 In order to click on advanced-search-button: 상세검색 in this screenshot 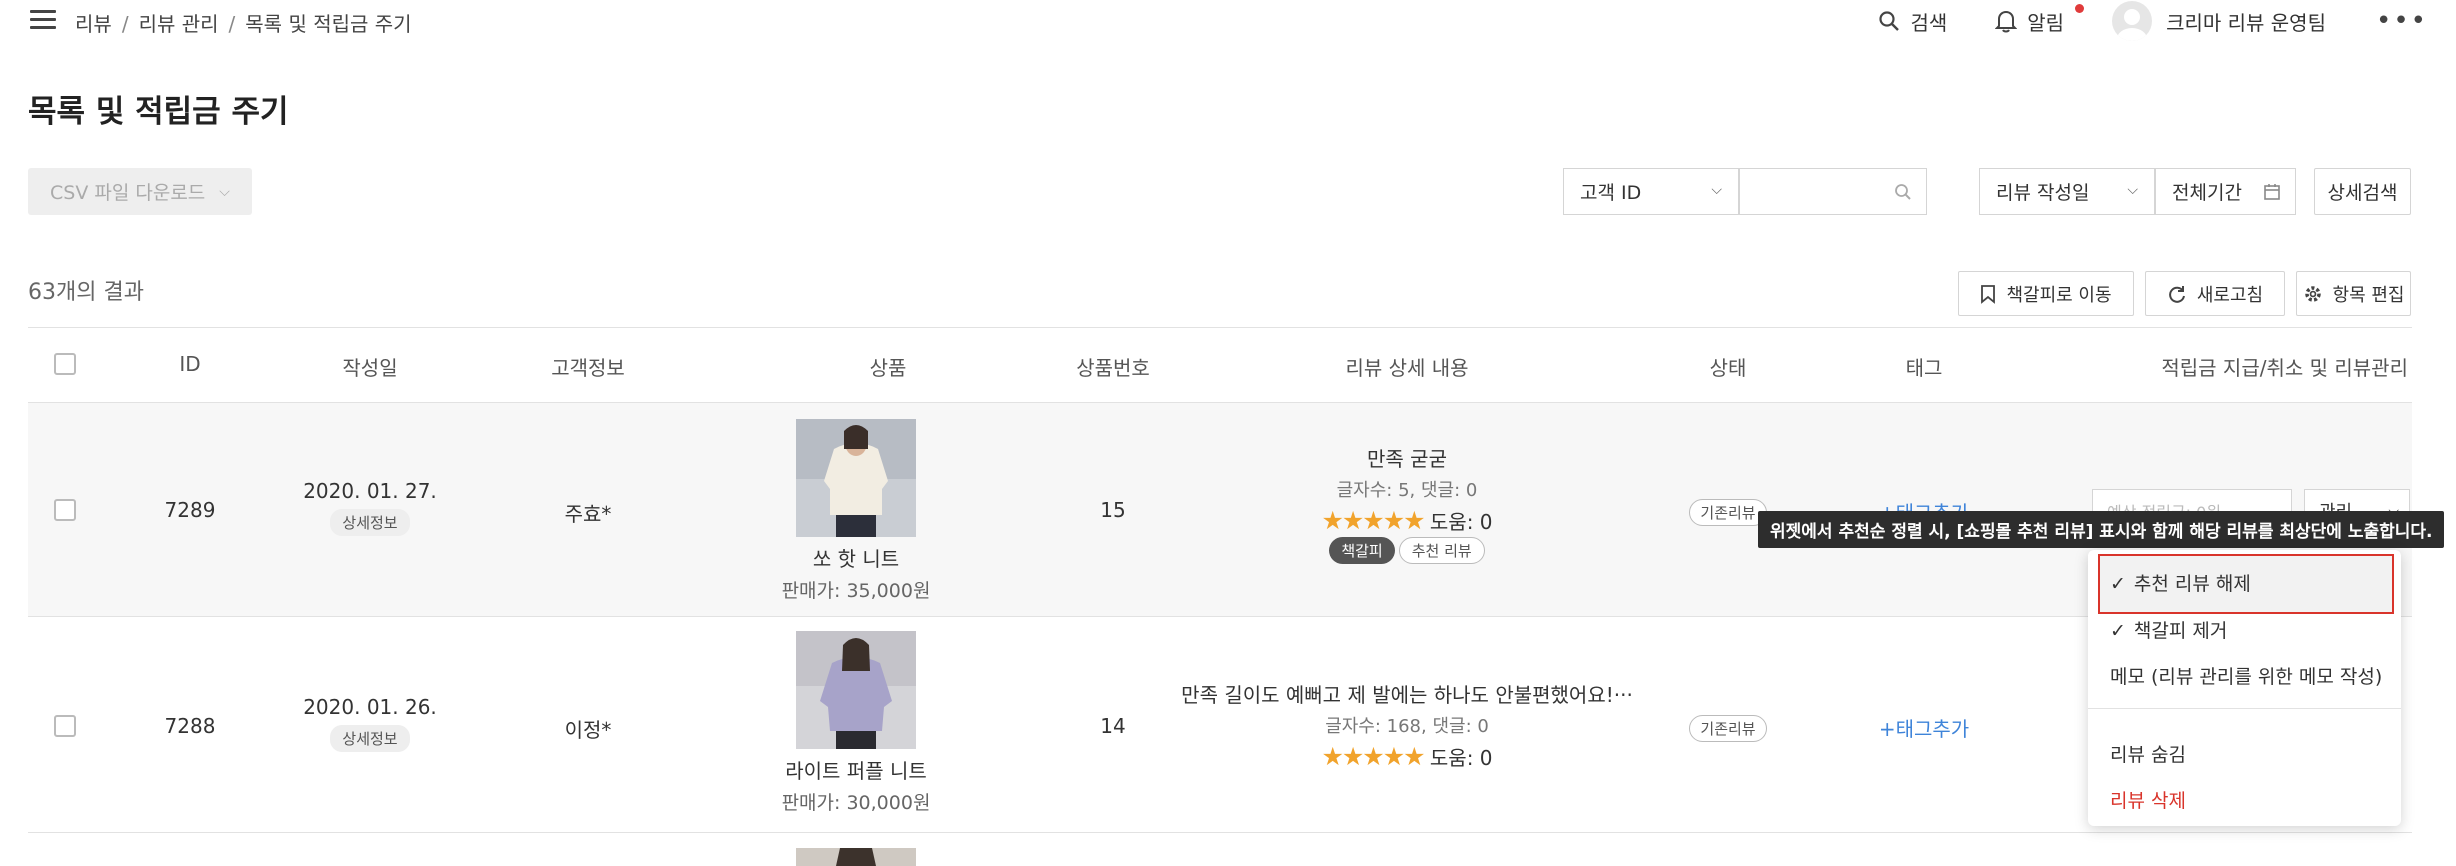, I will do `click(2362, 191)`.